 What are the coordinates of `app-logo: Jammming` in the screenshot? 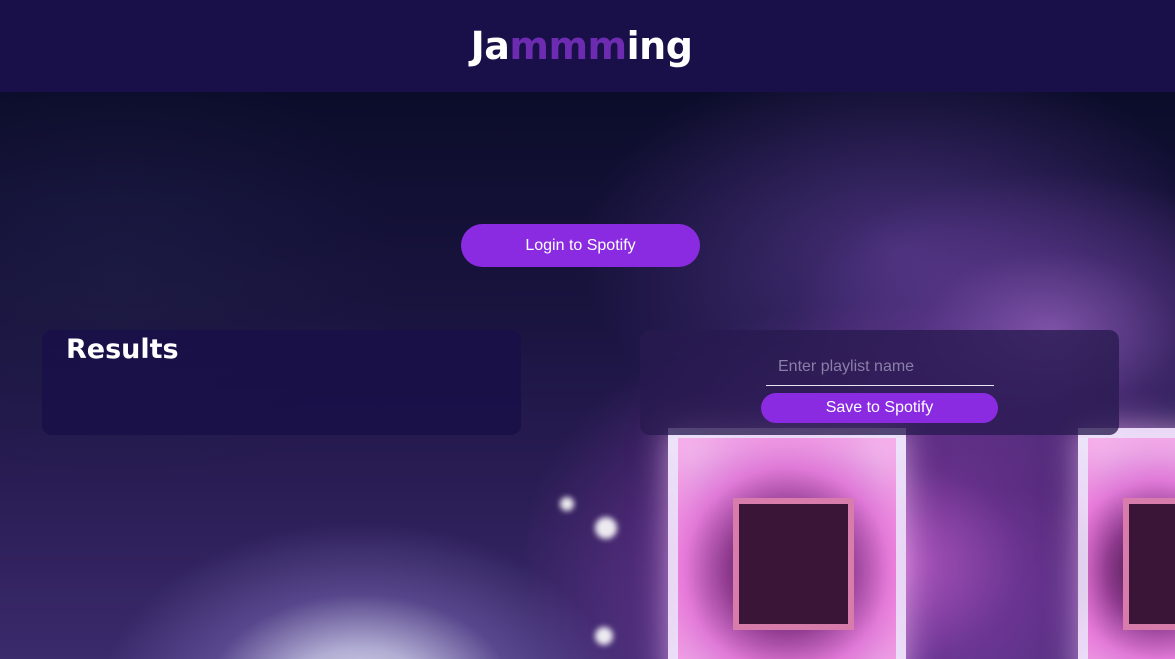 It's located at (582, 46).